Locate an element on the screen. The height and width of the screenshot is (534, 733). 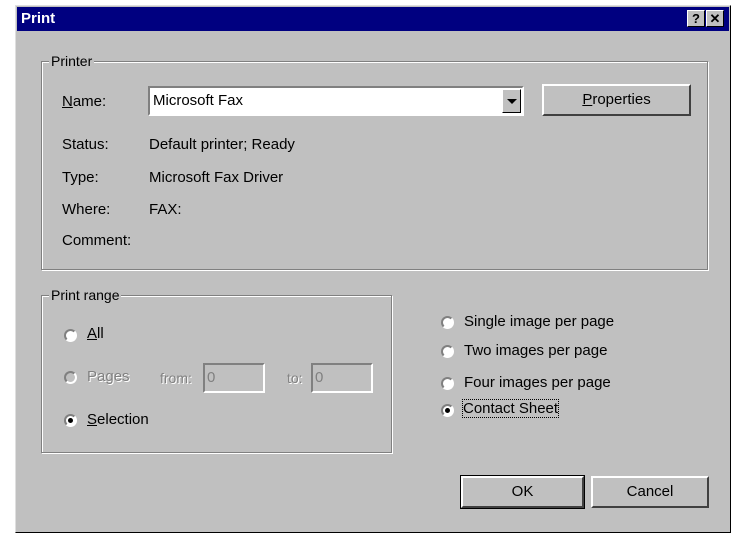
name-label-rest: ame: is located at coordinates (89, 101).